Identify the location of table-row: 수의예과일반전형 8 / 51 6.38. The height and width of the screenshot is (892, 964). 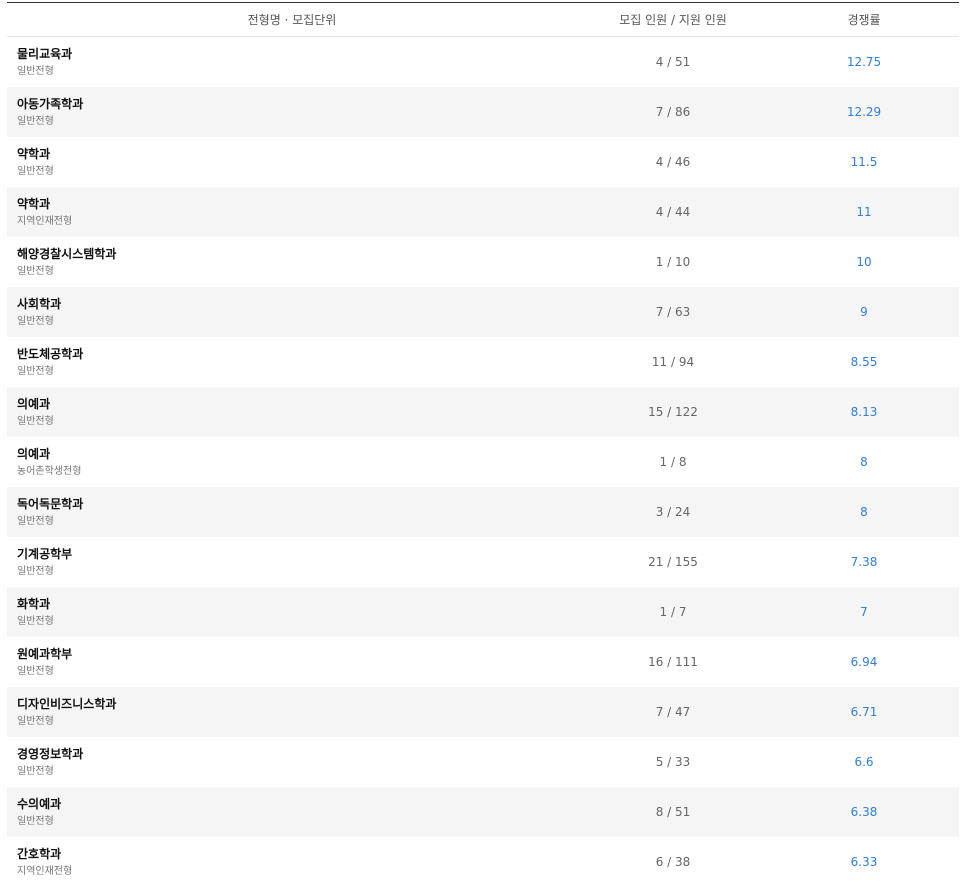
(483, 812).